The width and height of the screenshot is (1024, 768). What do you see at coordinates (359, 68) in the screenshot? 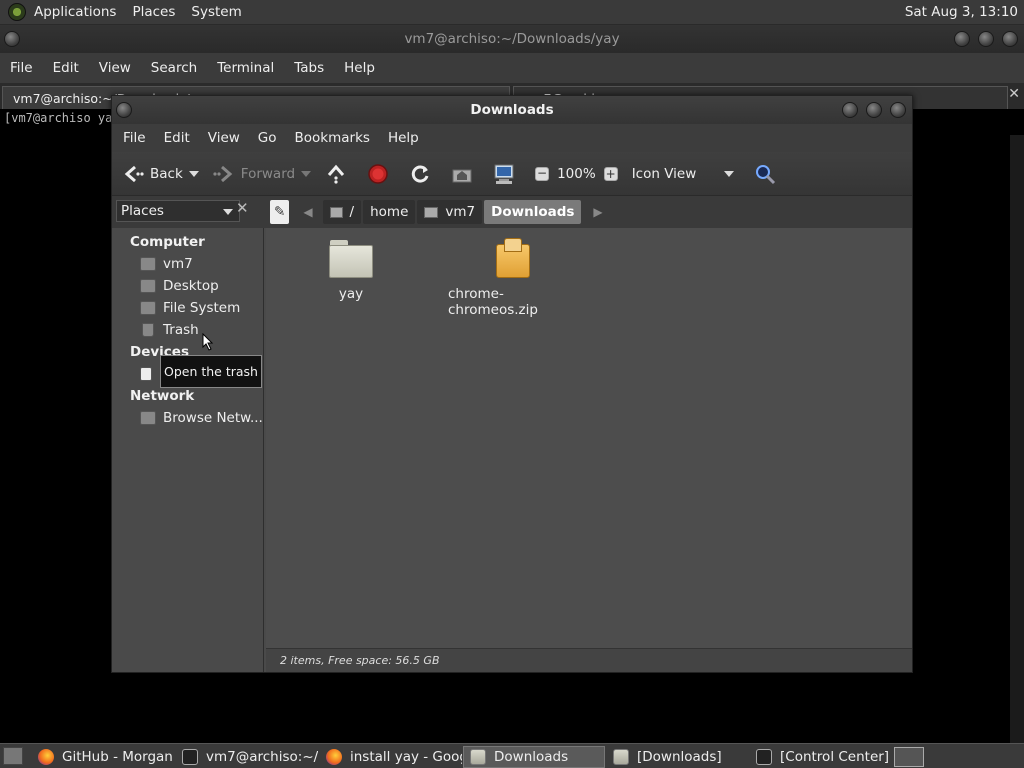
I see `terminal-menu-help: Help` at bounding box center [359, 68].